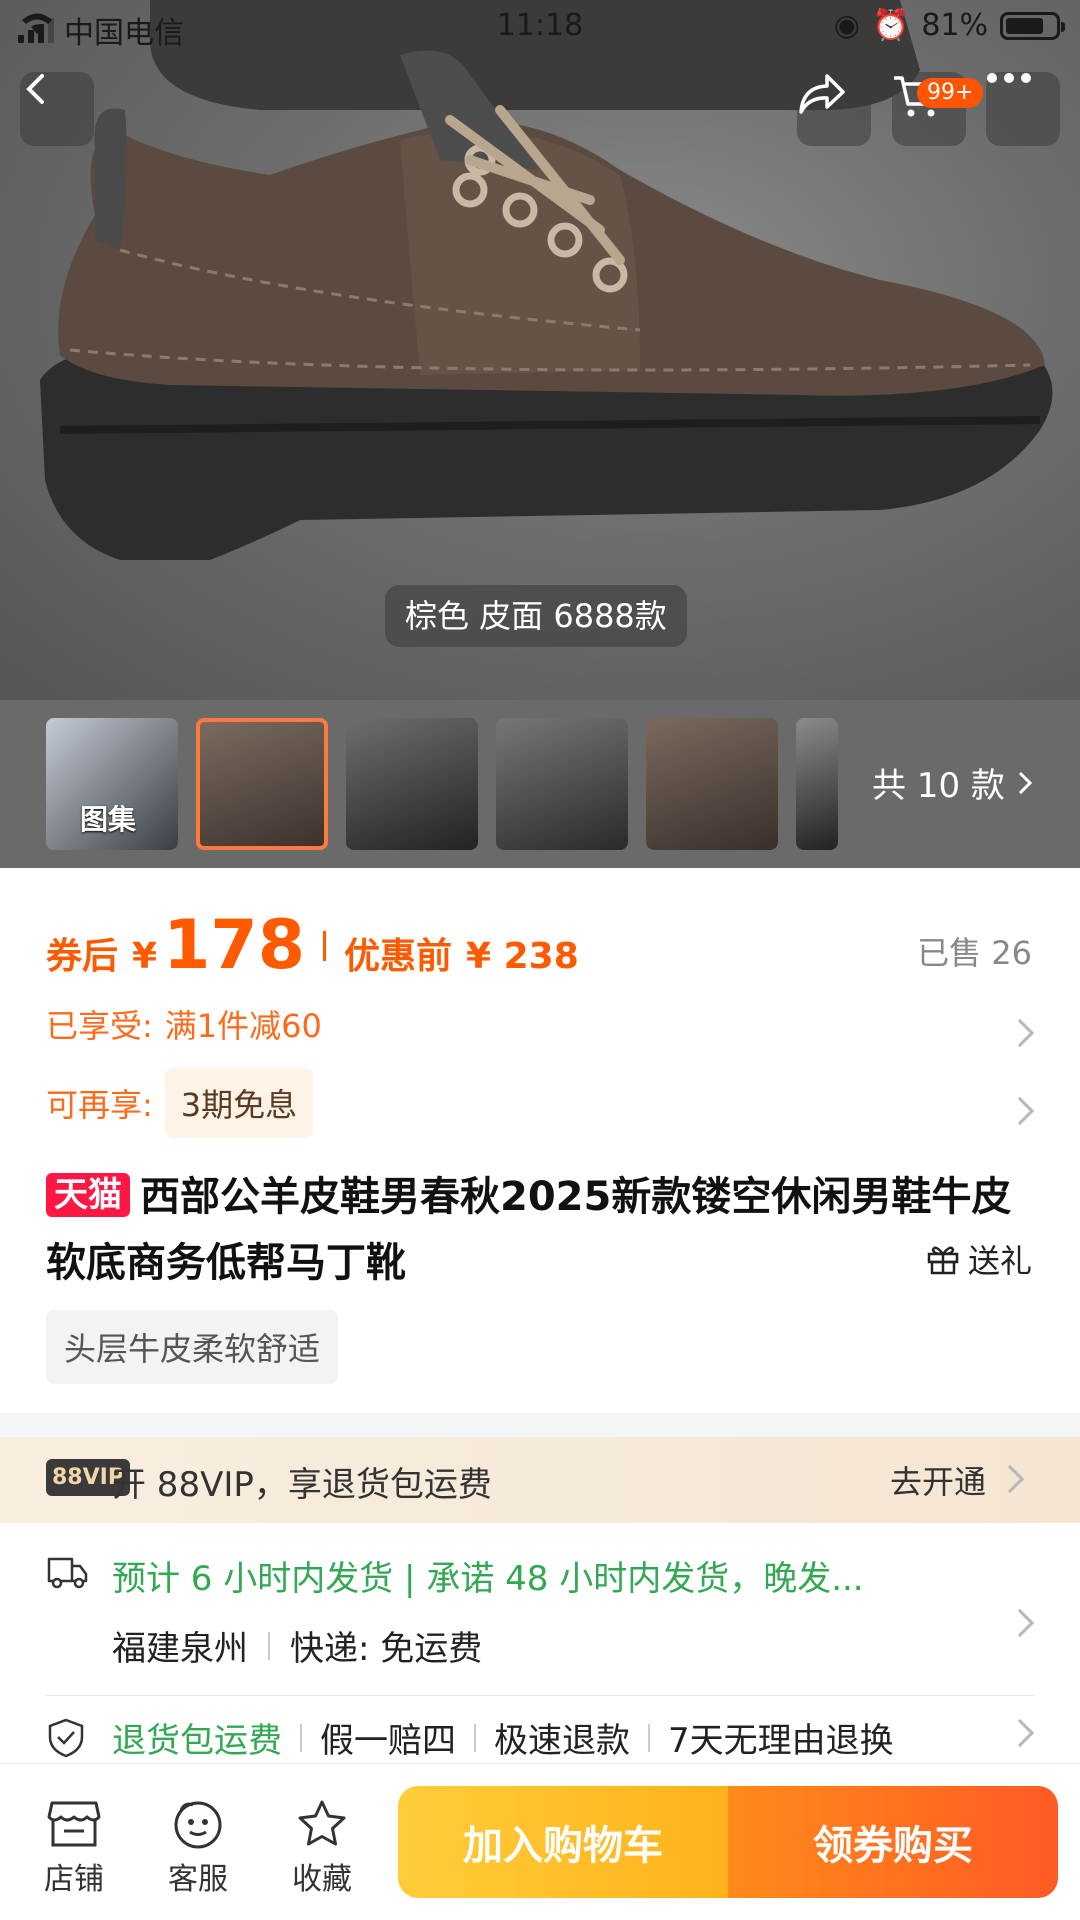 Image resolution: width=1080 pixels, height=1920 pixels. Describe the element at coordinates (112, 784) in the screenshot. I see `thumbnail-gallery: 图集` at that location.